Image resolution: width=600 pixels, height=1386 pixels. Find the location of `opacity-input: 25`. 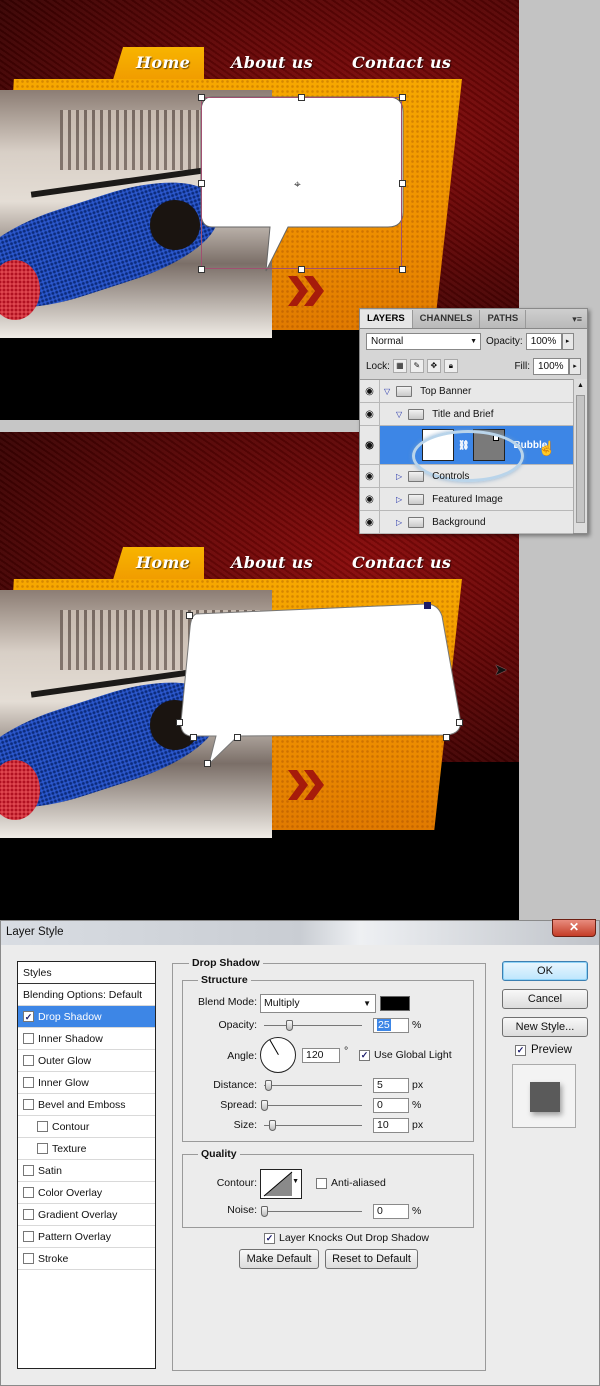

opacity-input: 25 is located at coordinates (391, 1025).